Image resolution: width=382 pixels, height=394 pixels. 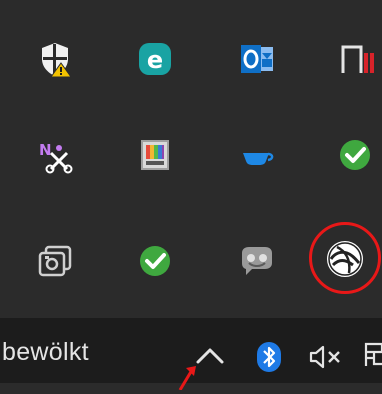 I want to click on onenote-clip-icon: N, so click(x=55, y=155).